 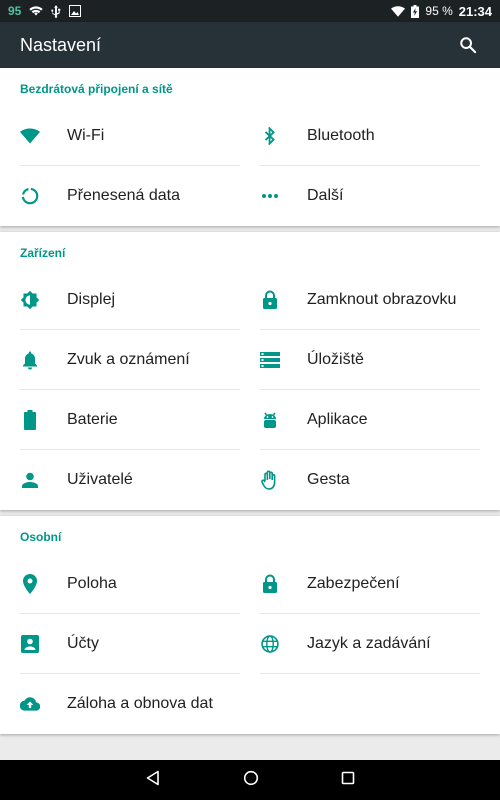 What do you see at coordinates (43, 253) in the screenshot?
I see `section-title: Zařízení` at bounding box center [43, 253].